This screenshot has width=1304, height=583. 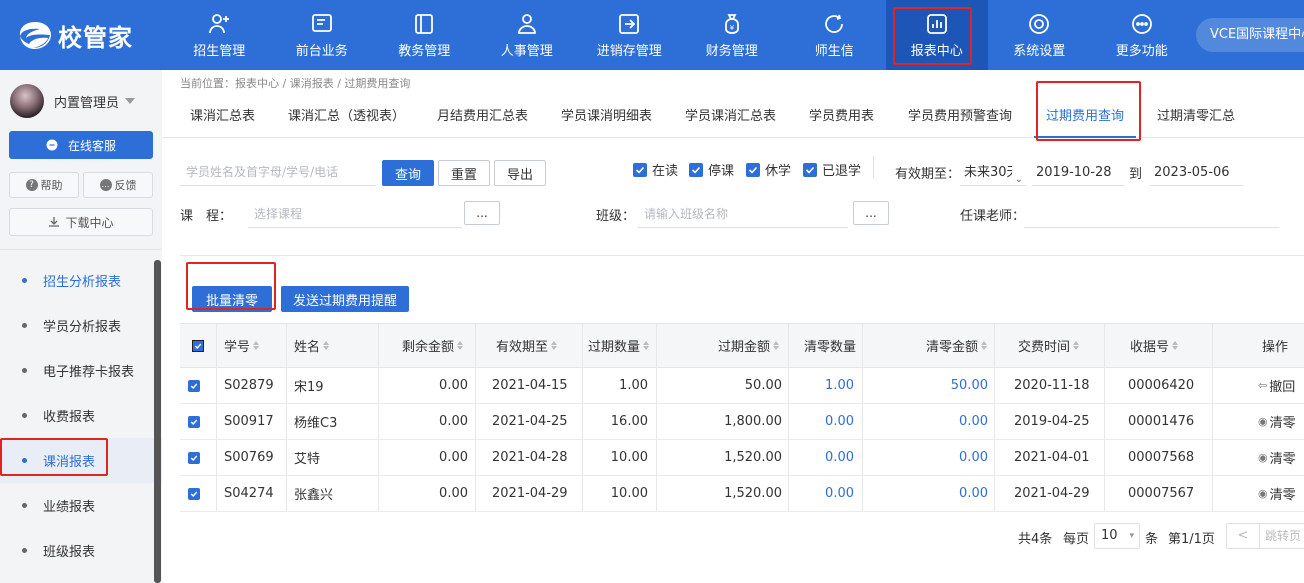 I want to click on cell-remaining: 0.00, so click(x=453, y=493).